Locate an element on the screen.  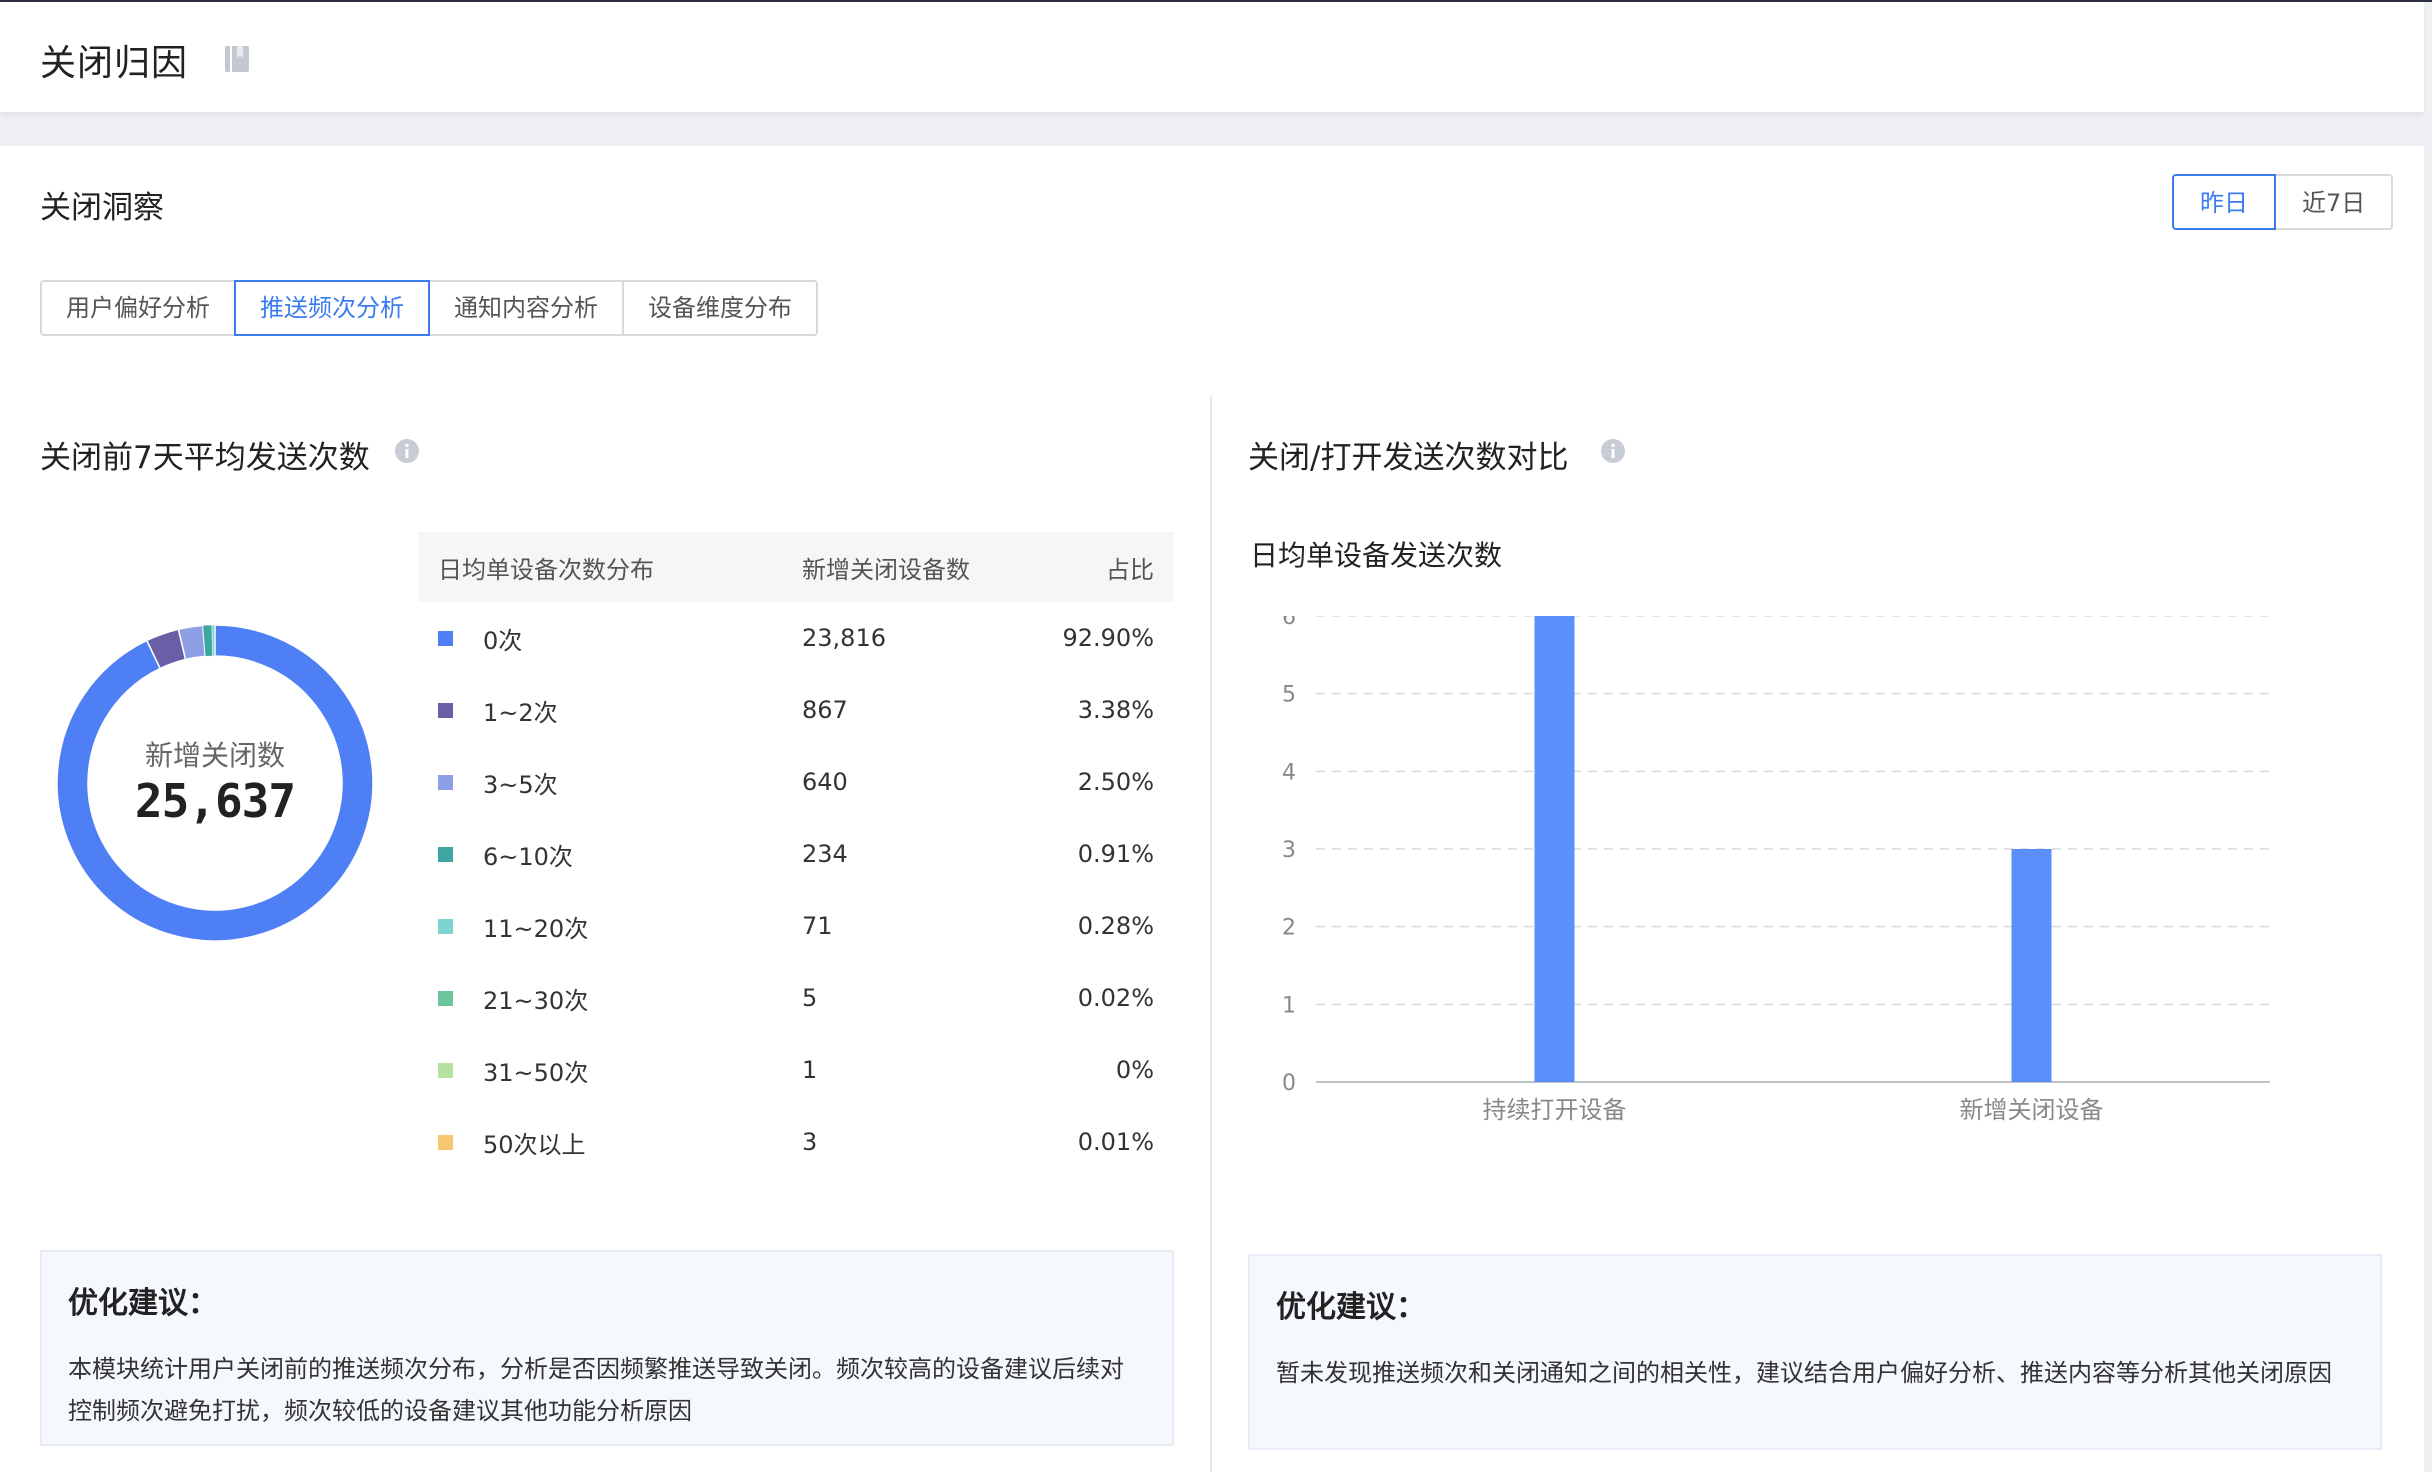
column-divider is located at coordinates (1211, 934).